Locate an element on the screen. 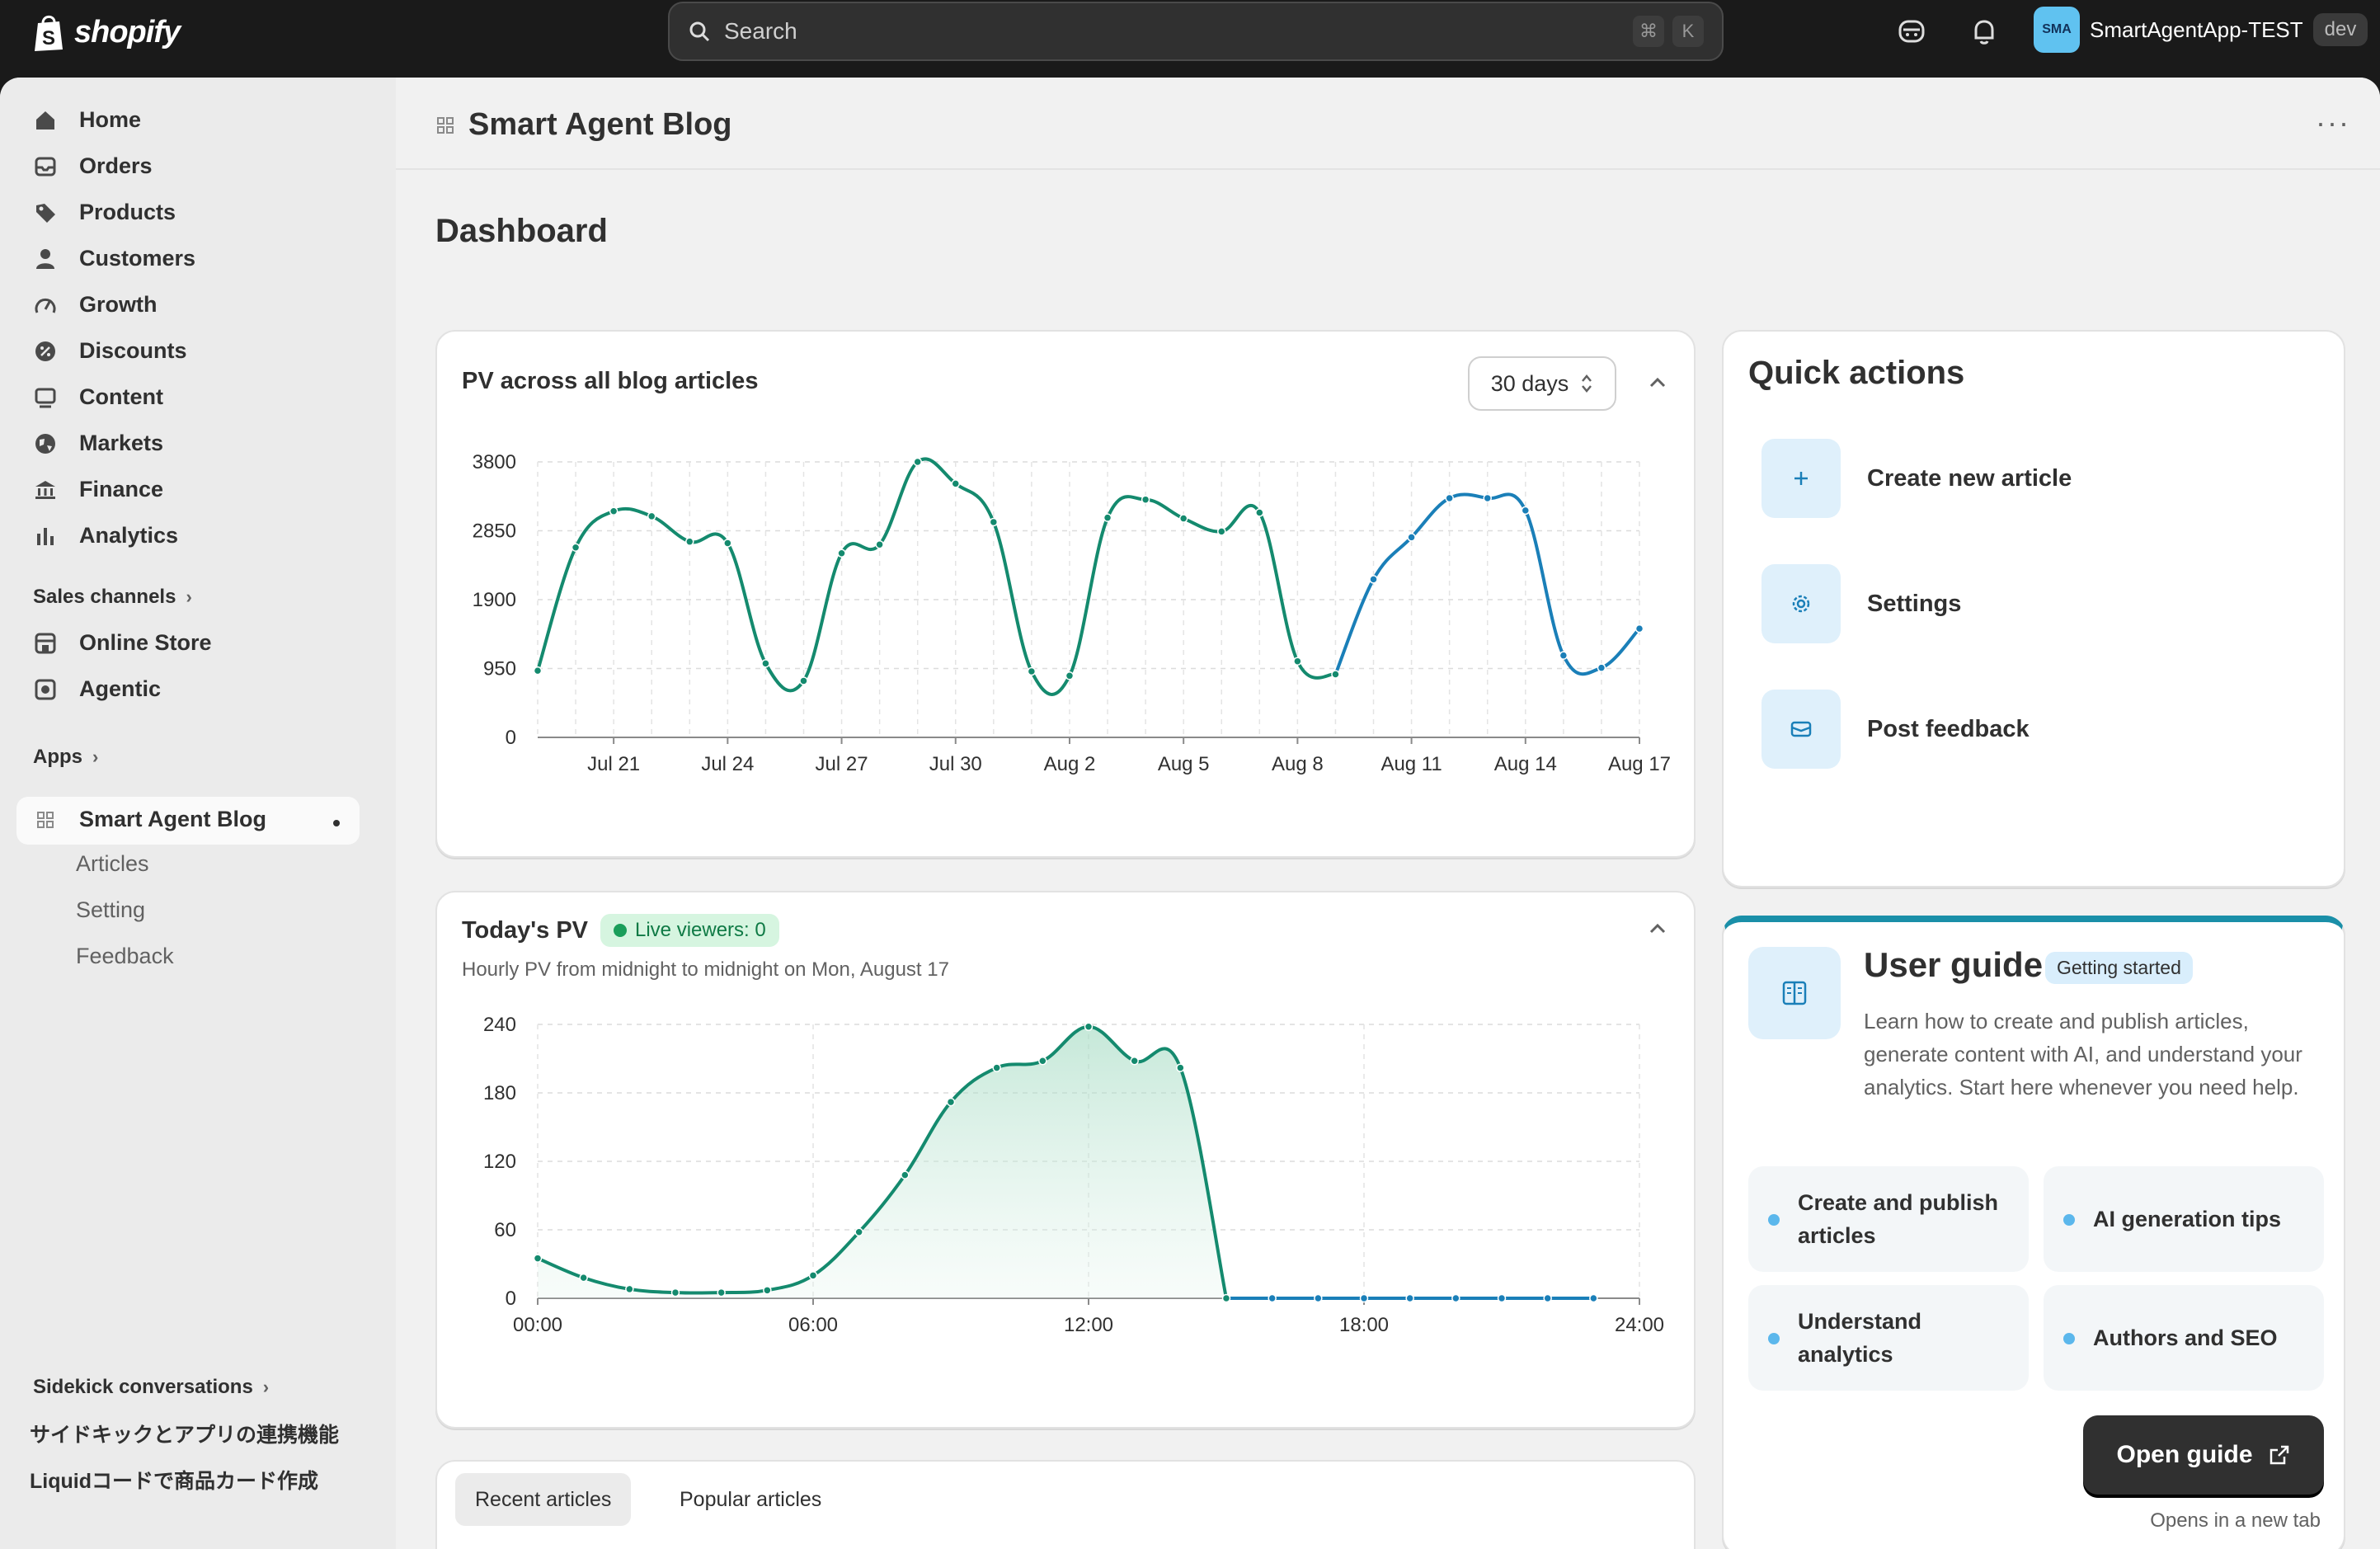 The width and height of the screenshot is (2380, 1549). y-tick-label: 60 is located at coordinates (505, 1230).